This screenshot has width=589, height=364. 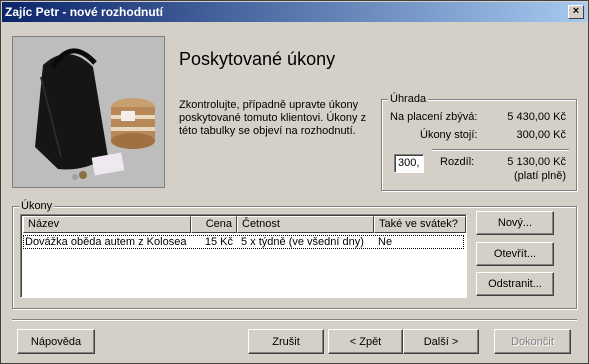 I want to click on window-title: Zajíc Petr - nové rozhodnutí, so click(x=84, y=12).